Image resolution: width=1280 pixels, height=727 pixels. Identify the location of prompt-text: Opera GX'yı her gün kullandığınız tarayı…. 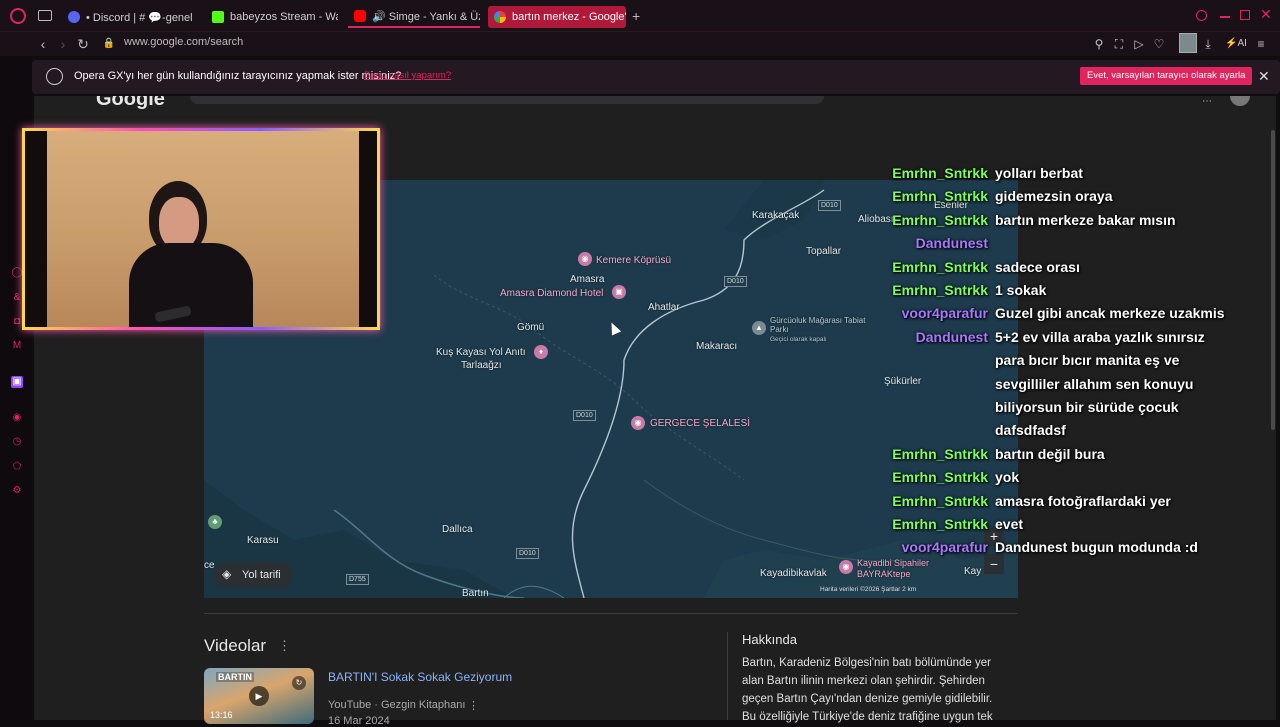
(238, 76).